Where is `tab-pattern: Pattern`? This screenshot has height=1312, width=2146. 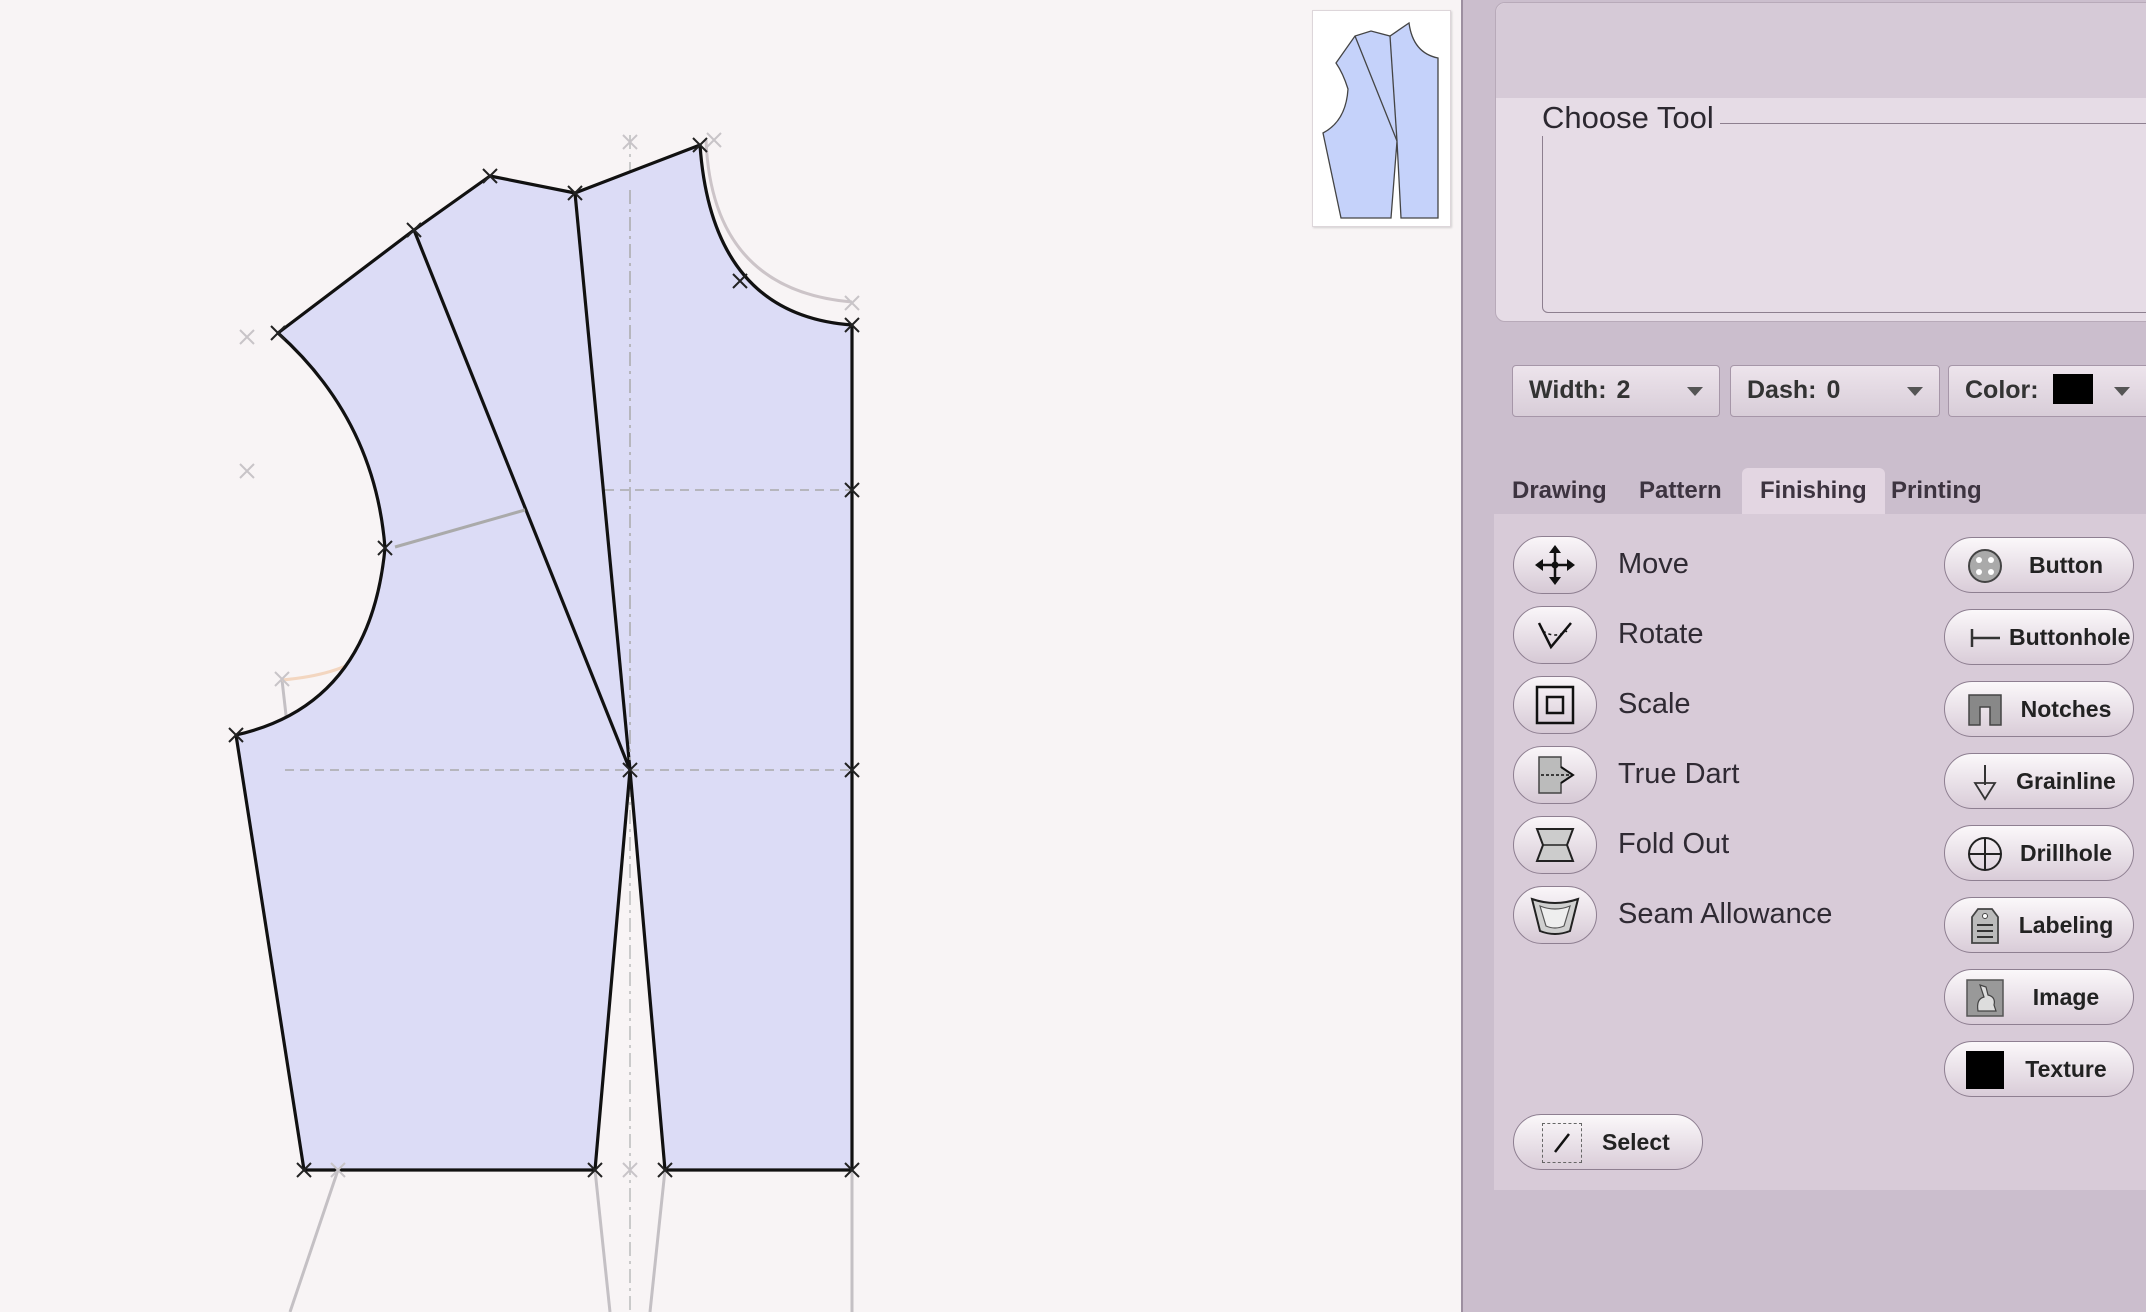
tab-pattern: Pattern is located at coordinates (1680, 491).